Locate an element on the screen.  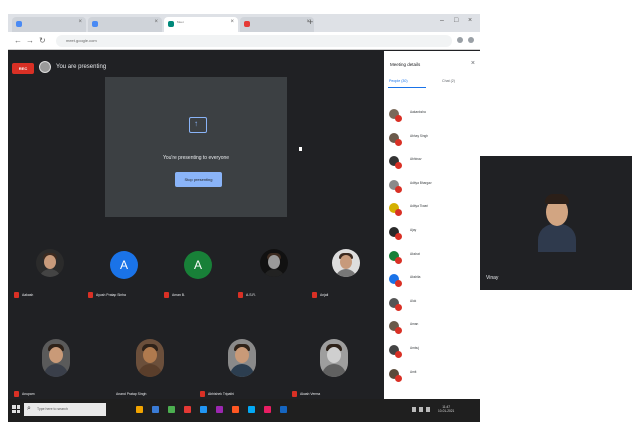
mouse-cursor is located at coordinates (300, 149).